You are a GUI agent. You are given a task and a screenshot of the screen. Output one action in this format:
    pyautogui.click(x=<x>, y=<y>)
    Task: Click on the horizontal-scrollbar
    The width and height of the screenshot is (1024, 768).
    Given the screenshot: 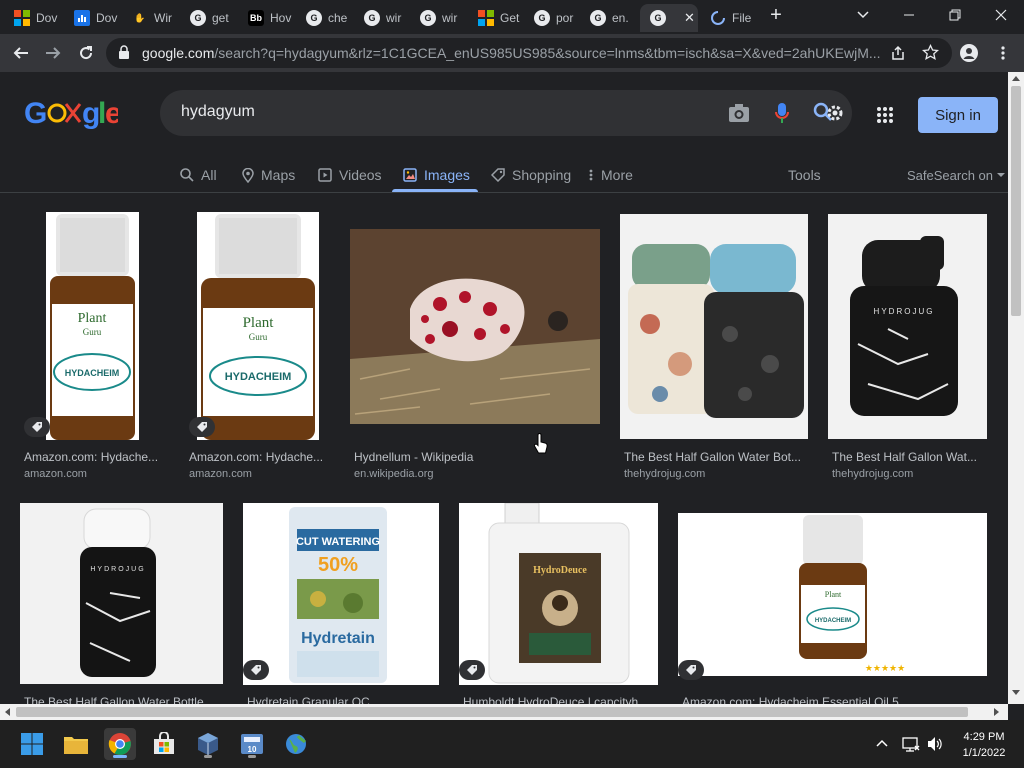 What is the action you would take?
    pyautogui.click(x=504, y=712)
    